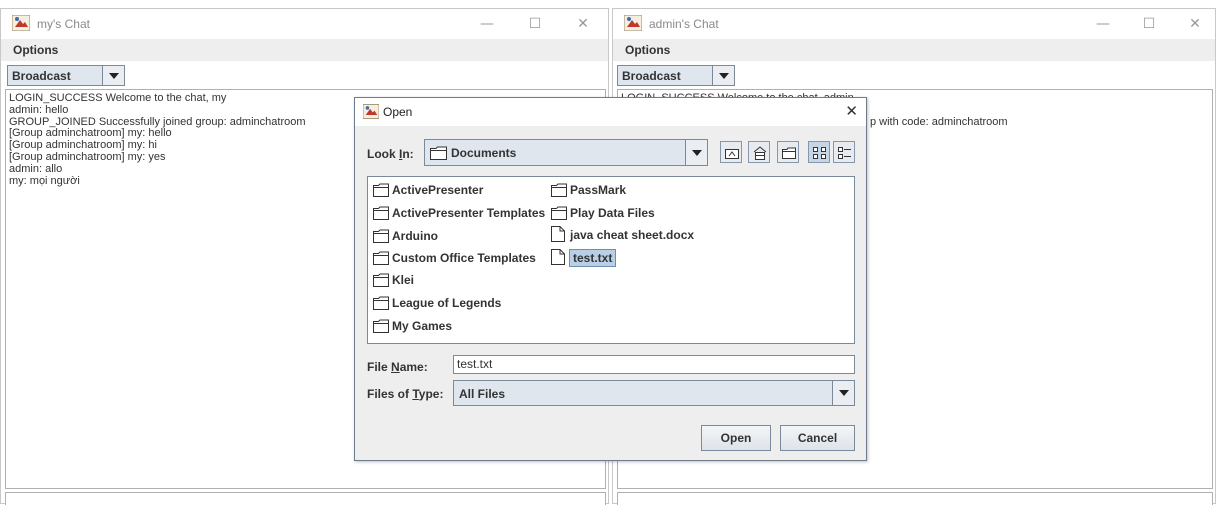 Image resolution: width=1216 pixels, height=505 pixels. I want to click on new-folder-button, so click(788, 152).